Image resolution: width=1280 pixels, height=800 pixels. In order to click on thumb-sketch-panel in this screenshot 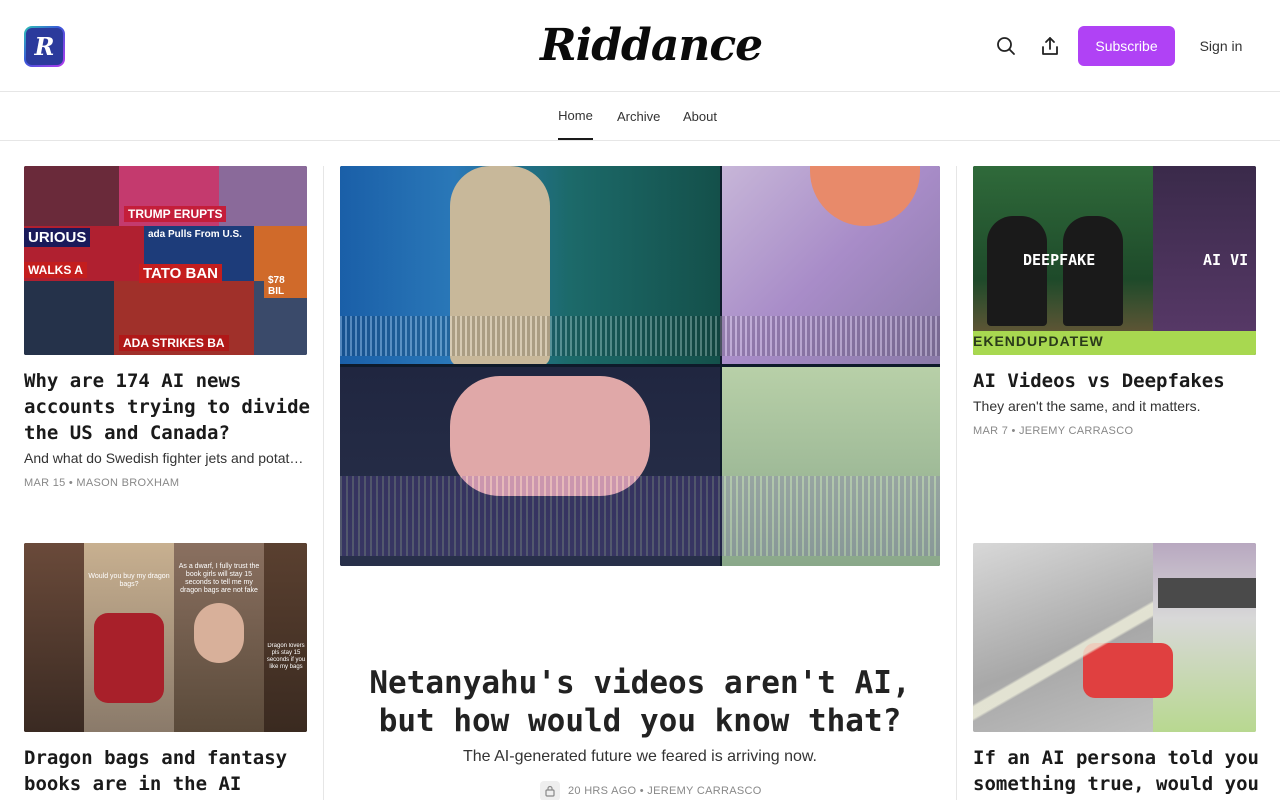, I will do `click(1204, 637)`.